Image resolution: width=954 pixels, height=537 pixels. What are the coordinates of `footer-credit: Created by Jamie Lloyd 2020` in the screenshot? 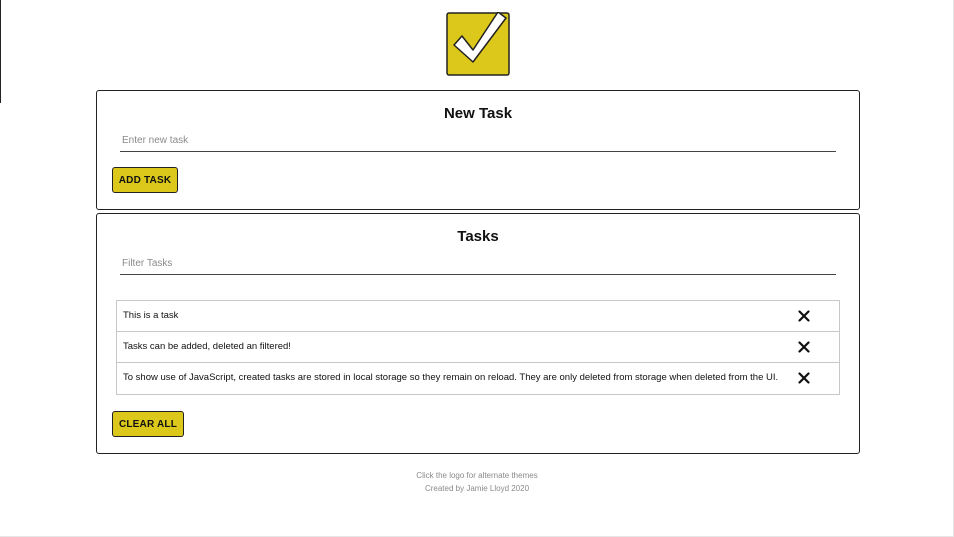 It's located at (477, 488).